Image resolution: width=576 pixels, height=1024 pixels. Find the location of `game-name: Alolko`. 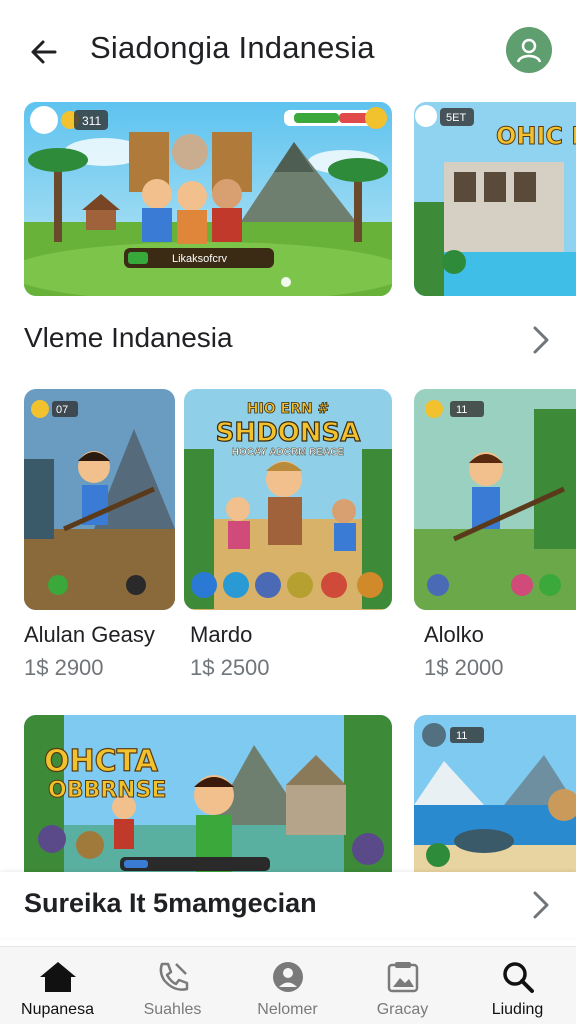

game-name: Alolko is located at coordinates (454, 634).